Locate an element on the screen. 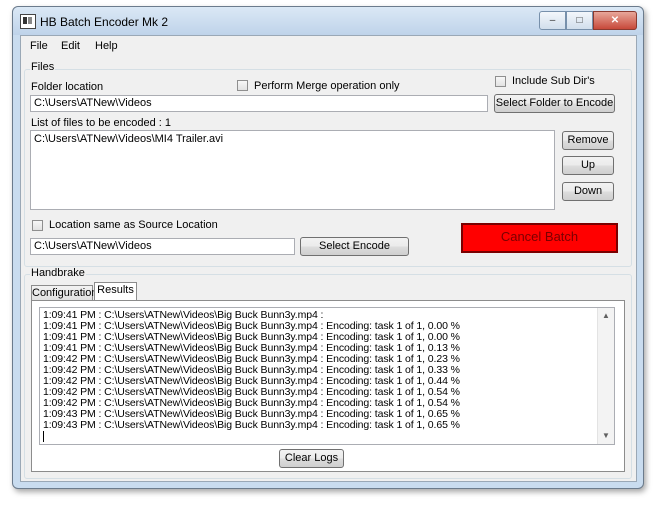 The image size is (660, 505). minimize-button: – is located at coordinates (552, 20).